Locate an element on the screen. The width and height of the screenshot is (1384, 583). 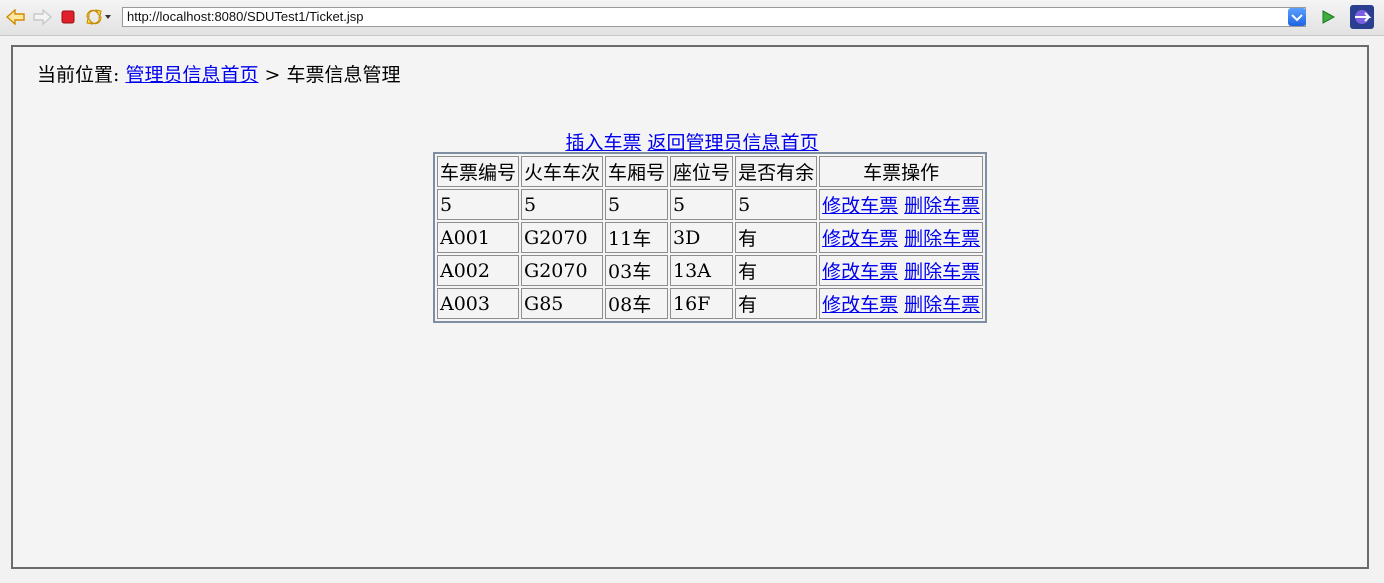
cell-seat: 5 is located at coordinates (702, 204).